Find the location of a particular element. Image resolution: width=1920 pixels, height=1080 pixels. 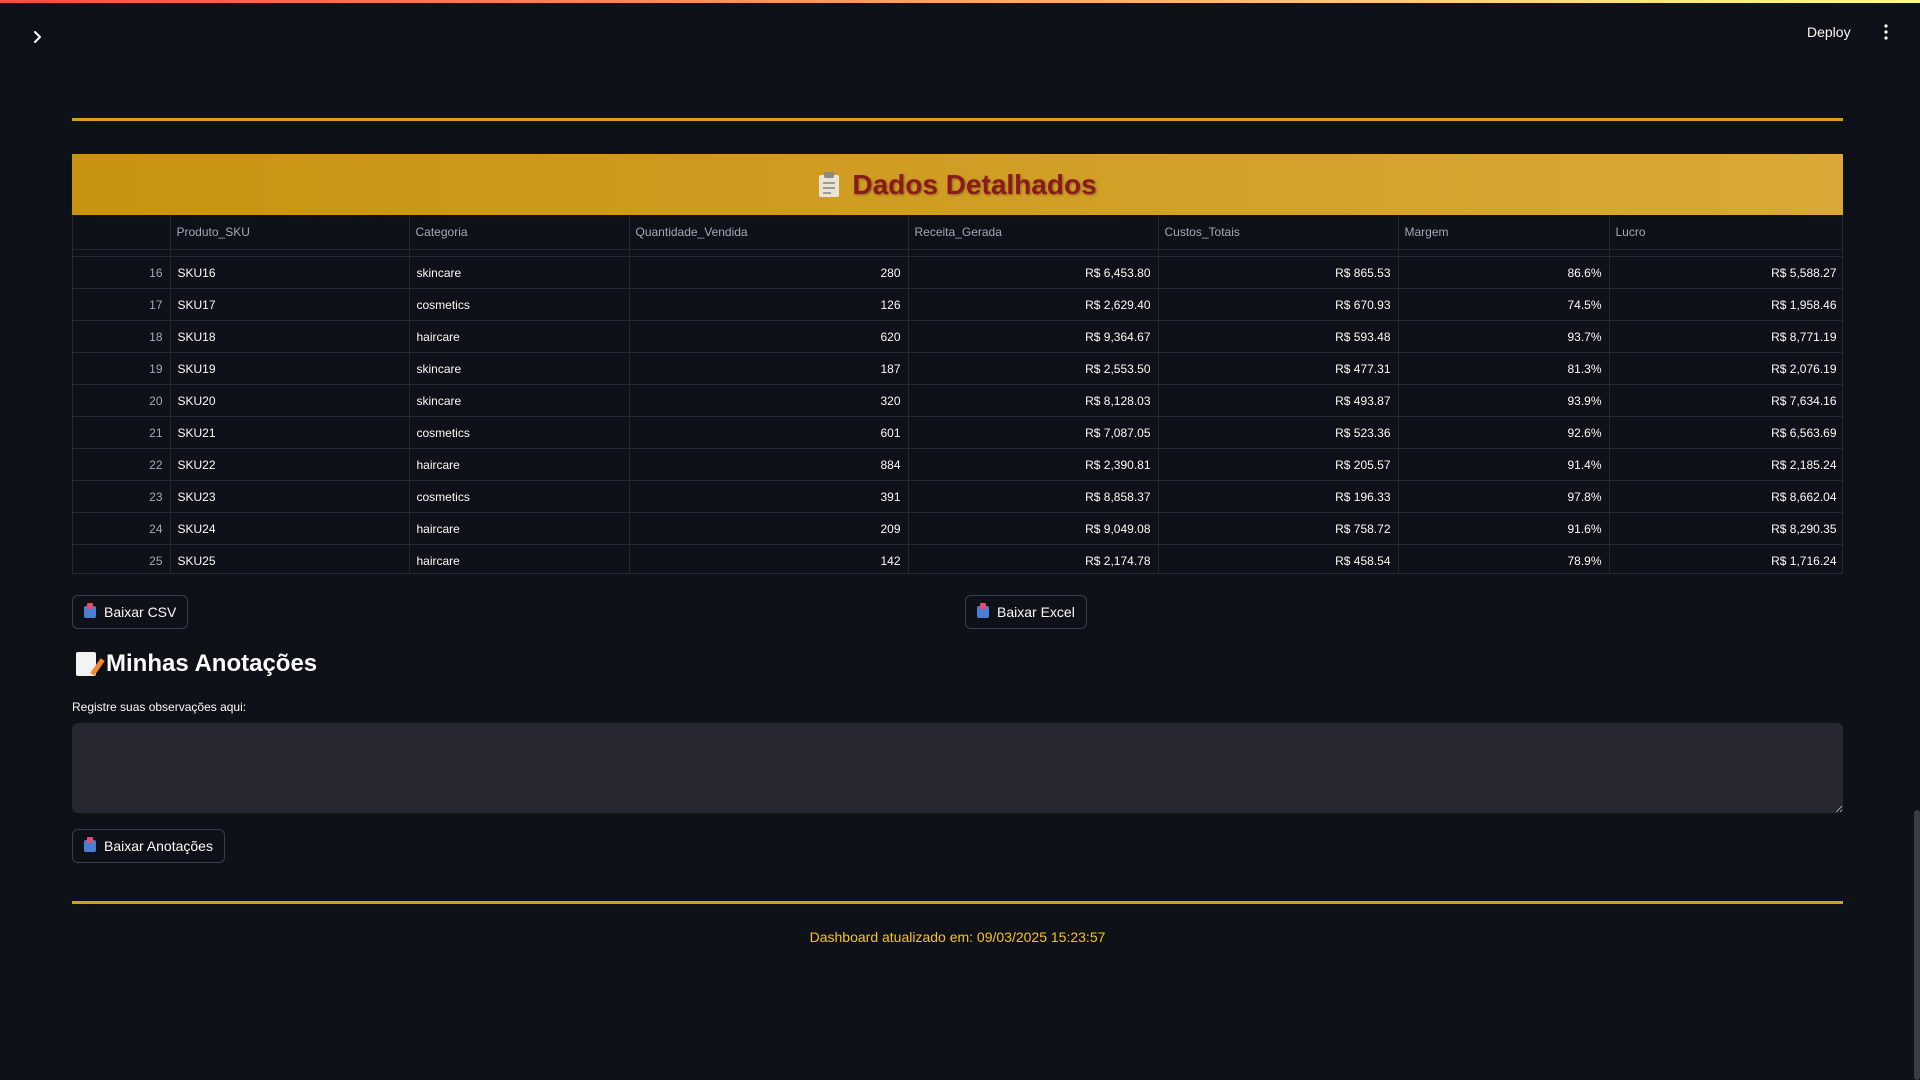

custos-cell: R$ 865.53 is located at coordinates (1278, 272).